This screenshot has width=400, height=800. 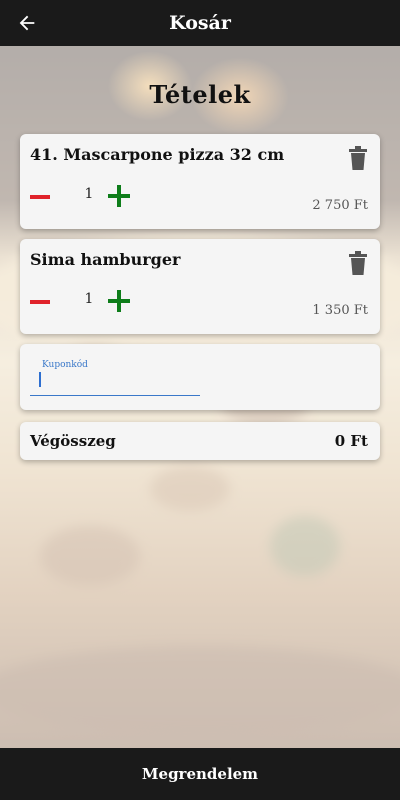 What do you see at coordinates (200, 181) in the screenshot?
I see `cart-item-card: 41. Mascarpone pizza 32 cm 1 2 750 Ft` at bounding box center [200, 181].